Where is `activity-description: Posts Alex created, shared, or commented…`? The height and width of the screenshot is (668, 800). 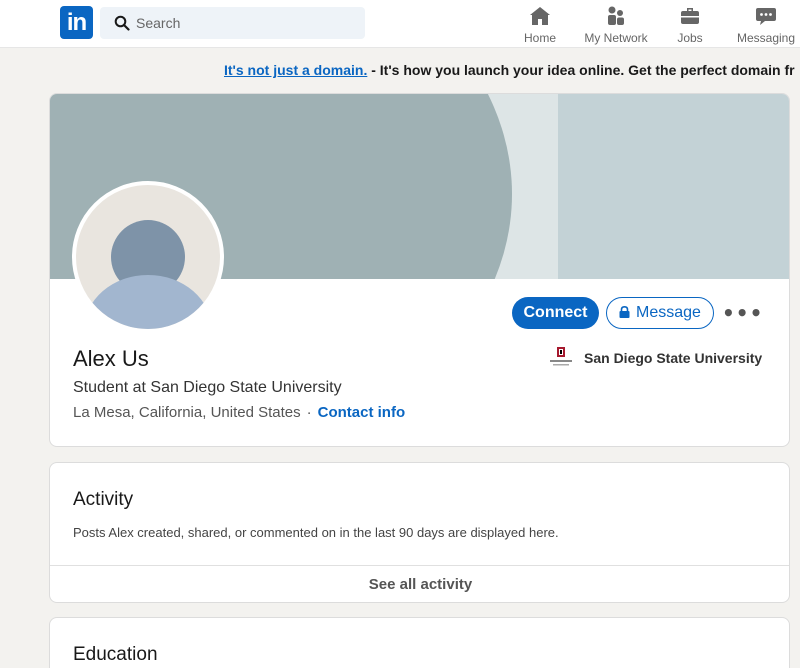
activity-description: Posts Alex created, shared, or commented… is located at coordinates (316, 532).